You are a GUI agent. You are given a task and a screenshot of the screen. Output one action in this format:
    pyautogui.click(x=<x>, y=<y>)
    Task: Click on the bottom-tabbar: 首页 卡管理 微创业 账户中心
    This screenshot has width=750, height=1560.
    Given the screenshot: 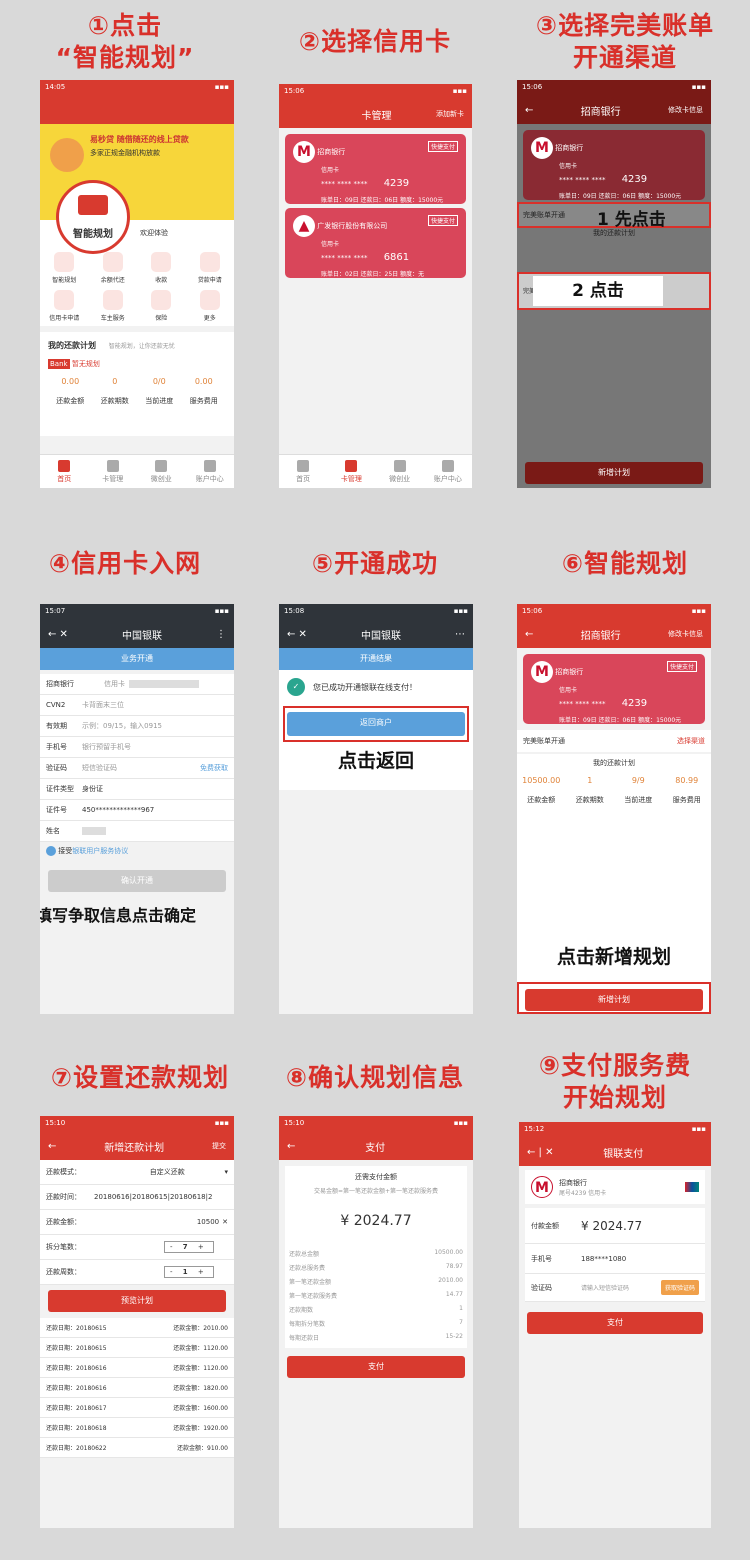 What is the action you would take?
    pyautogui.click(x=375, y=471)
    